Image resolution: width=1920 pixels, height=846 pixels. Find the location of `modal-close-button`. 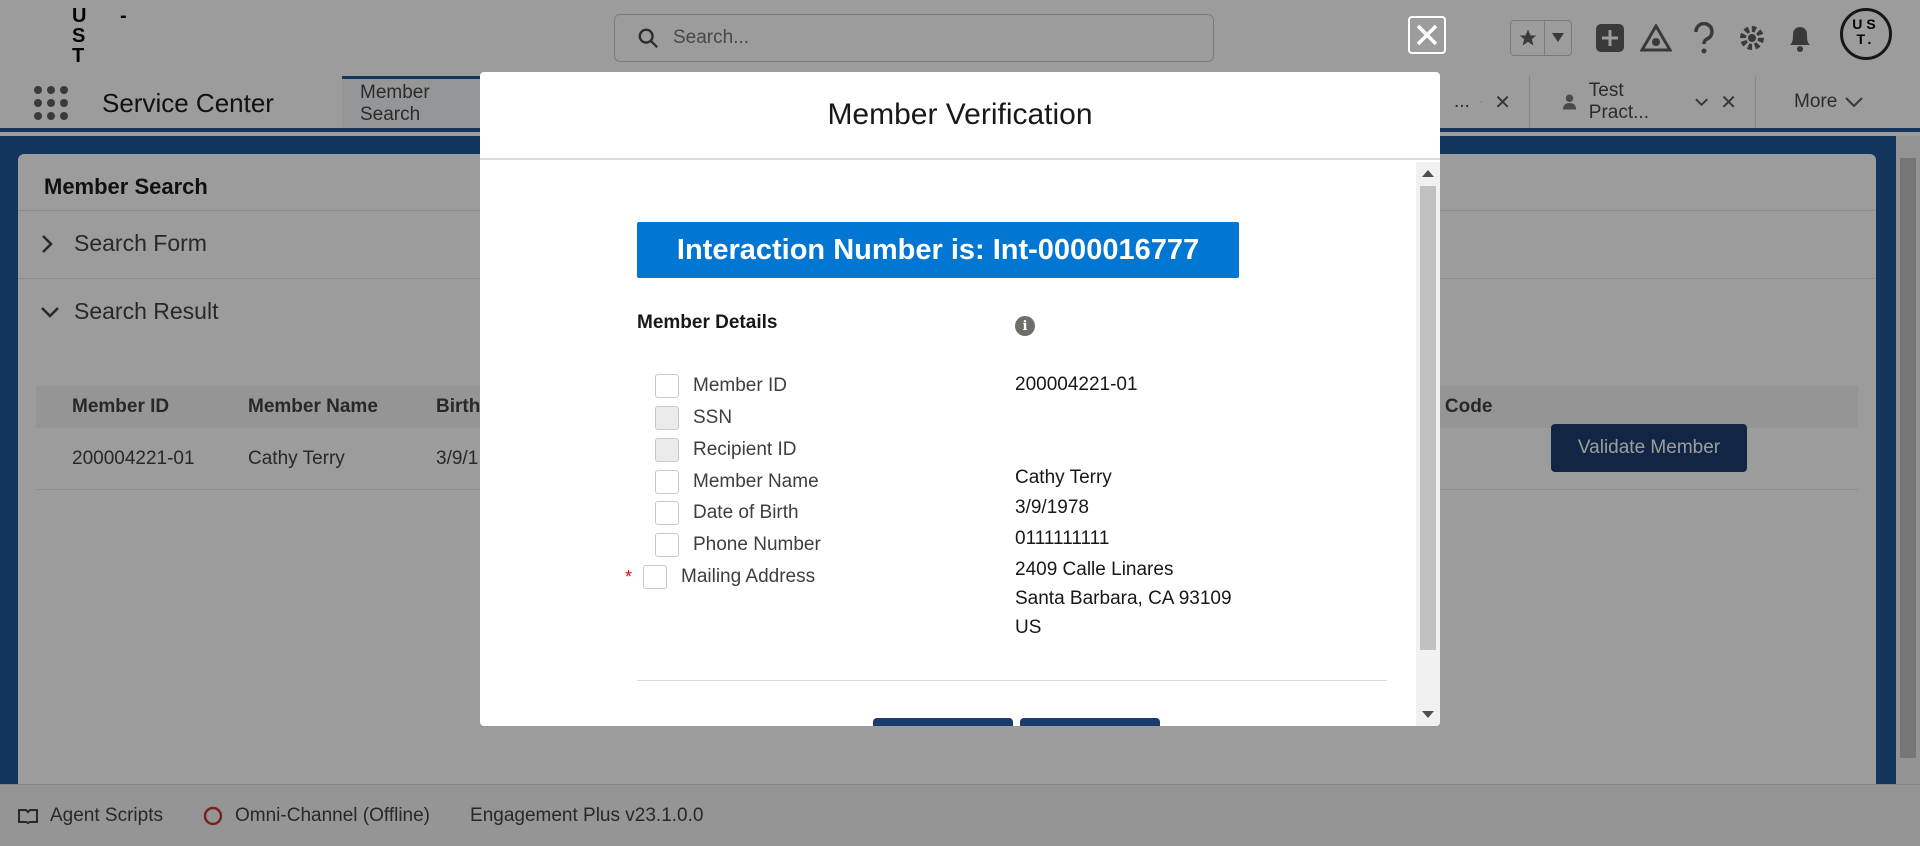

modal-close-button is located at coordinates (1427, 35).